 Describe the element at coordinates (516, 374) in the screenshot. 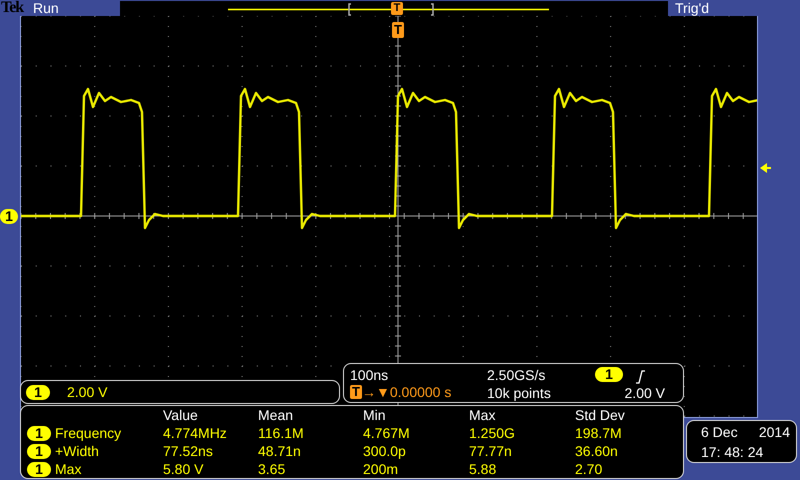

I see `sample-rate: 2.50GS/s` at that location.